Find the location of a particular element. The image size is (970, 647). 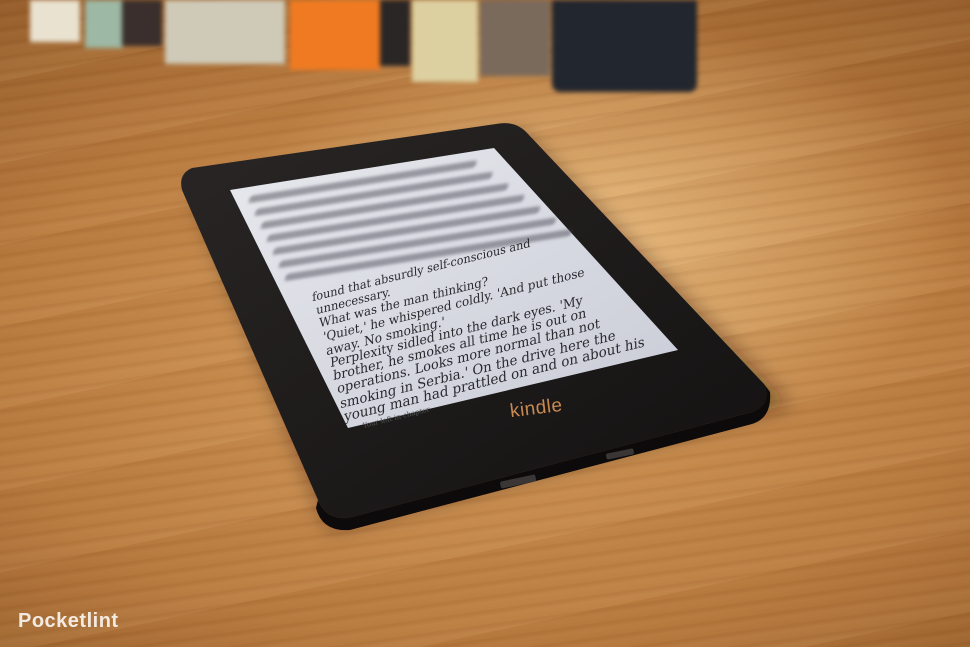

watermark-logo: Pocketlint is located at coordinates (68, 621).